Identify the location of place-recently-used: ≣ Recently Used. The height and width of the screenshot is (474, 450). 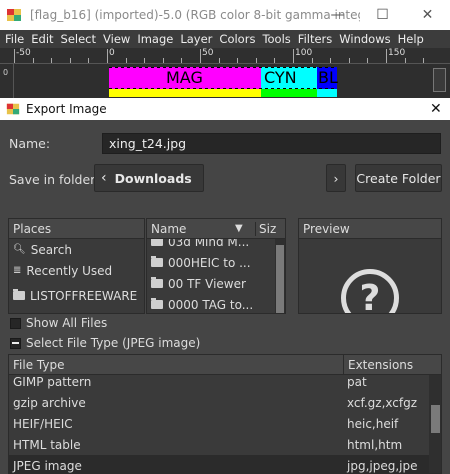
(76, 270).